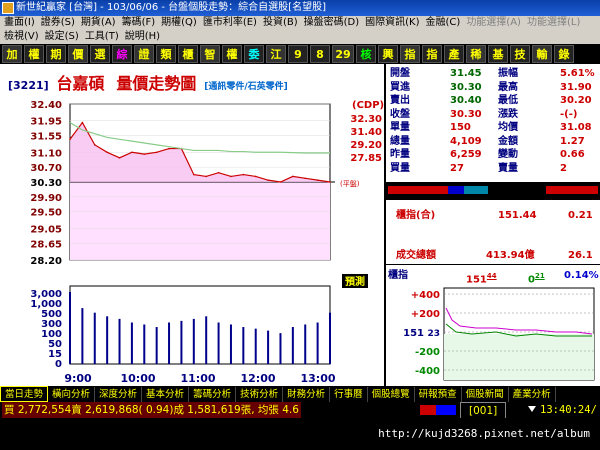  I want to click on toolbar-button-24: 輸, so click(542, 54).